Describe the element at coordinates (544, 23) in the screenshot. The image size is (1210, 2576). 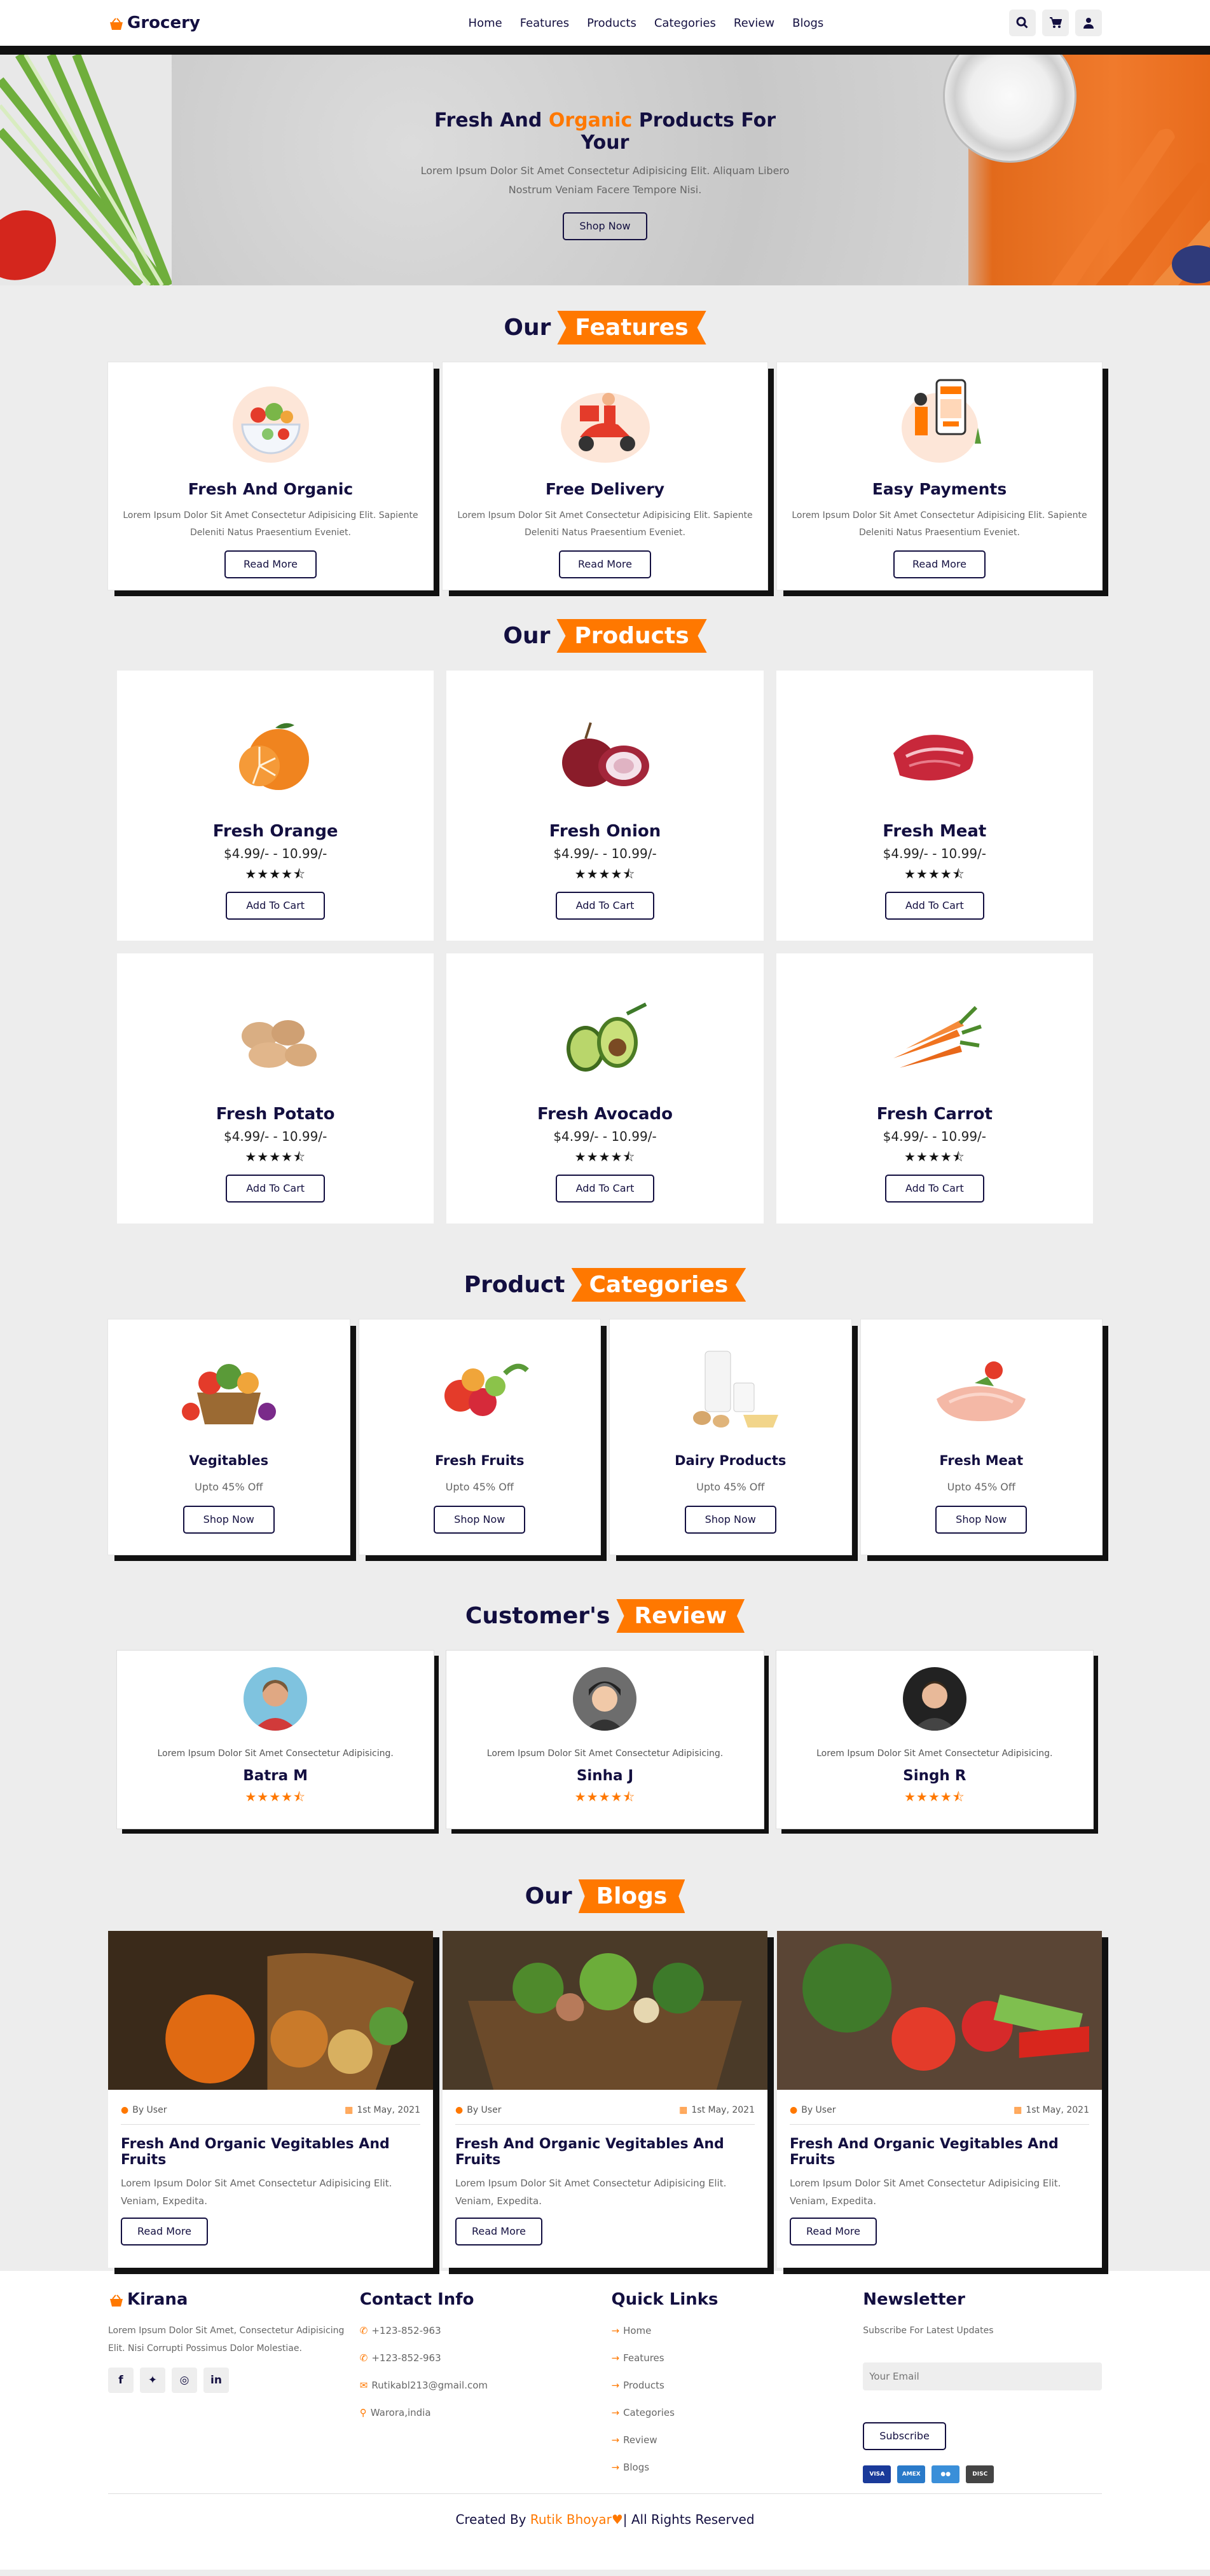
I see `nav-features: Features` at that location.